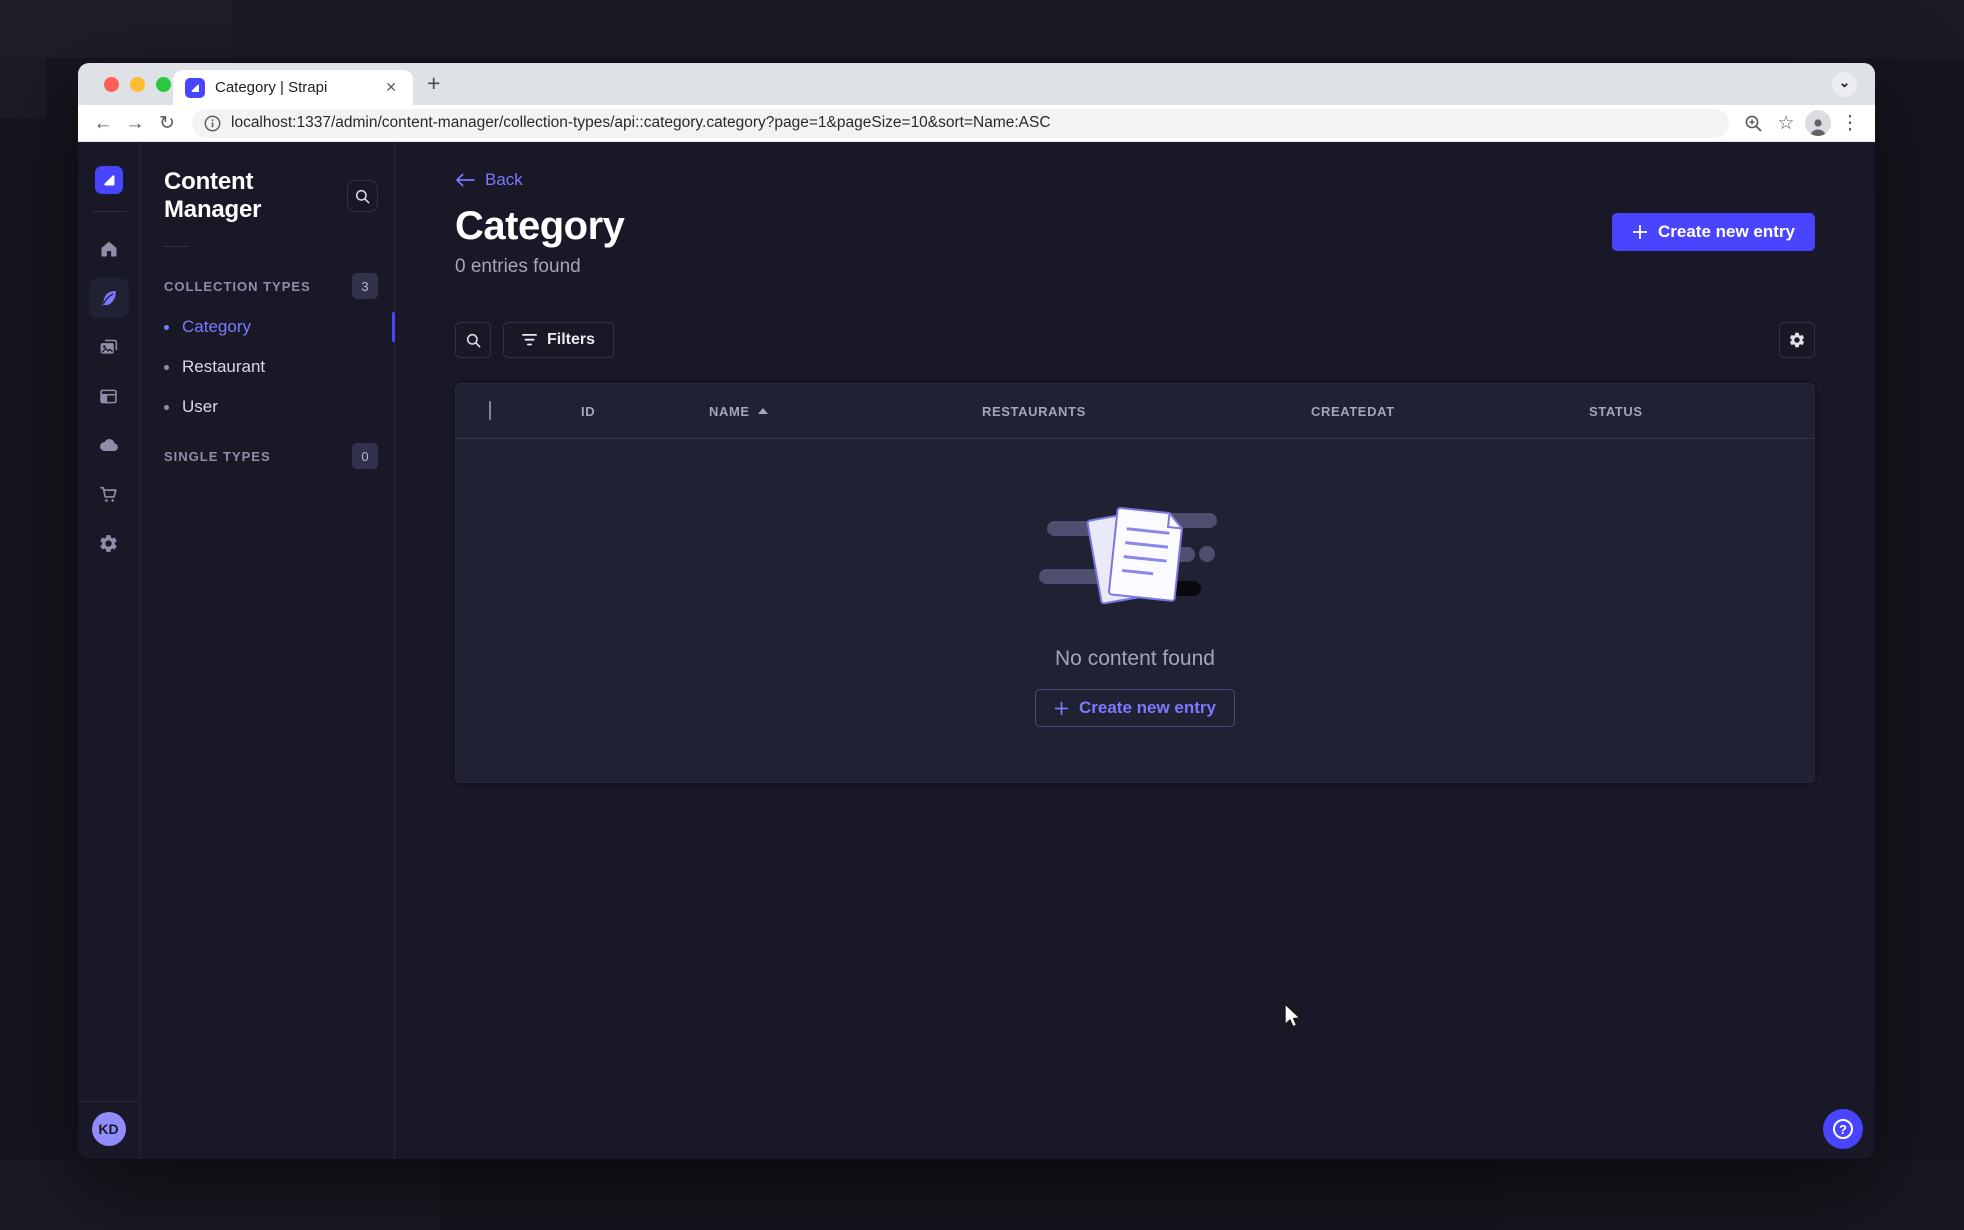 This screenshot has height=1230, width=1964. I want to click on tab-close-icon: ✕, so click(391, 87).